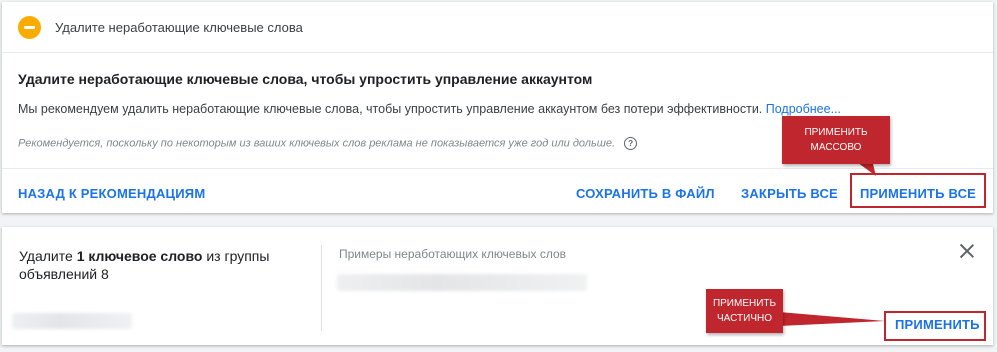 This screenshot has height=352, width=997. Describe the element at coordinates (836, 132) in the screenshot. I see `callout-mass-line1: ПРИМЕНИТЬ` at that location.